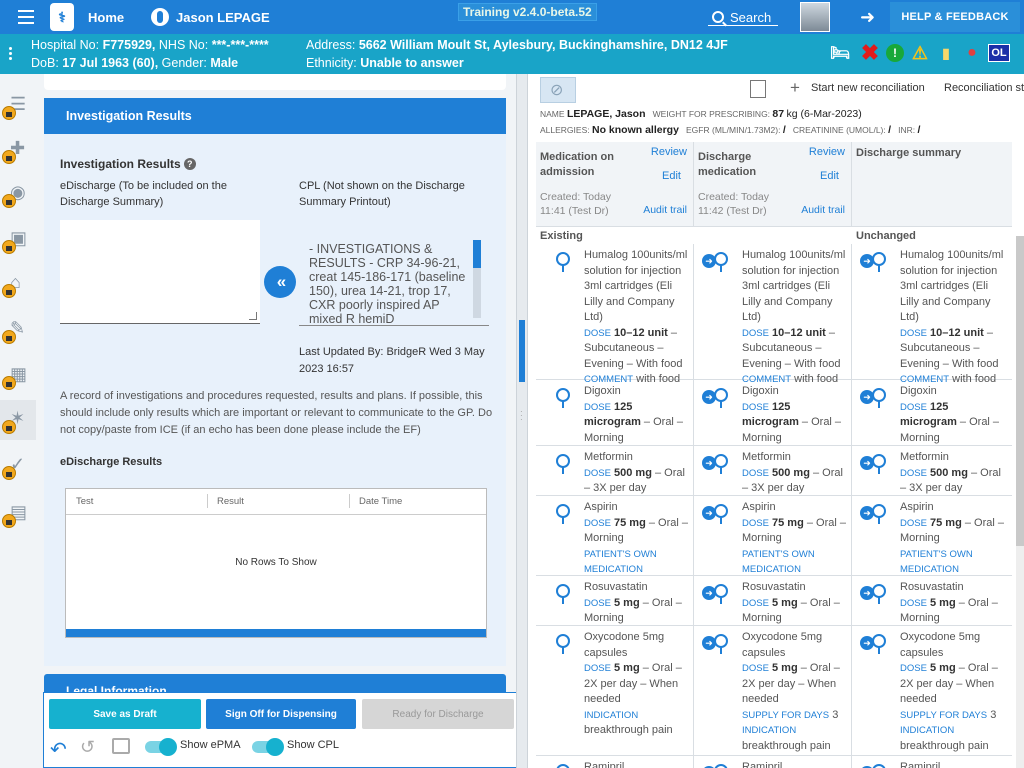 This screenshot has width=1024, height=768. What do you see at coordinates (972, 53) in the screenshot?
I see `pill-icon: ●` at bounding box center [972, 53].